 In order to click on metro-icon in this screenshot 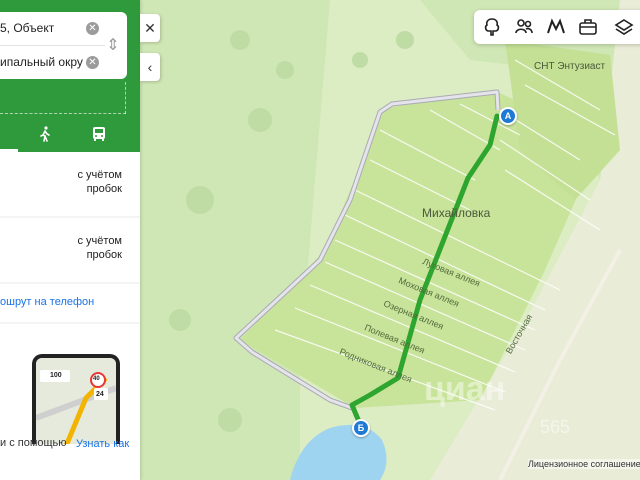, I will do `click(556, 27)`.